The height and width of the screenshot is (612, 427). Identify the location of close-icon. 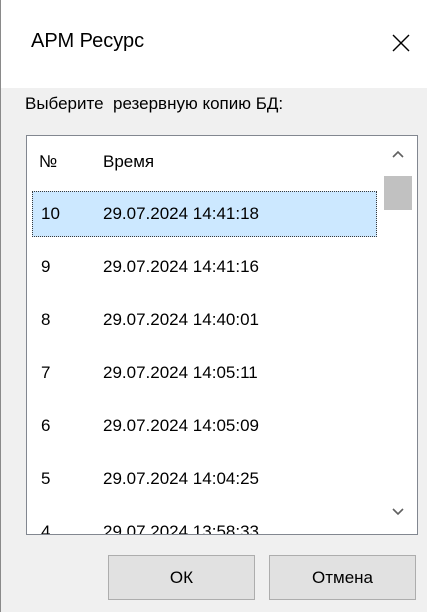
(401, 43).